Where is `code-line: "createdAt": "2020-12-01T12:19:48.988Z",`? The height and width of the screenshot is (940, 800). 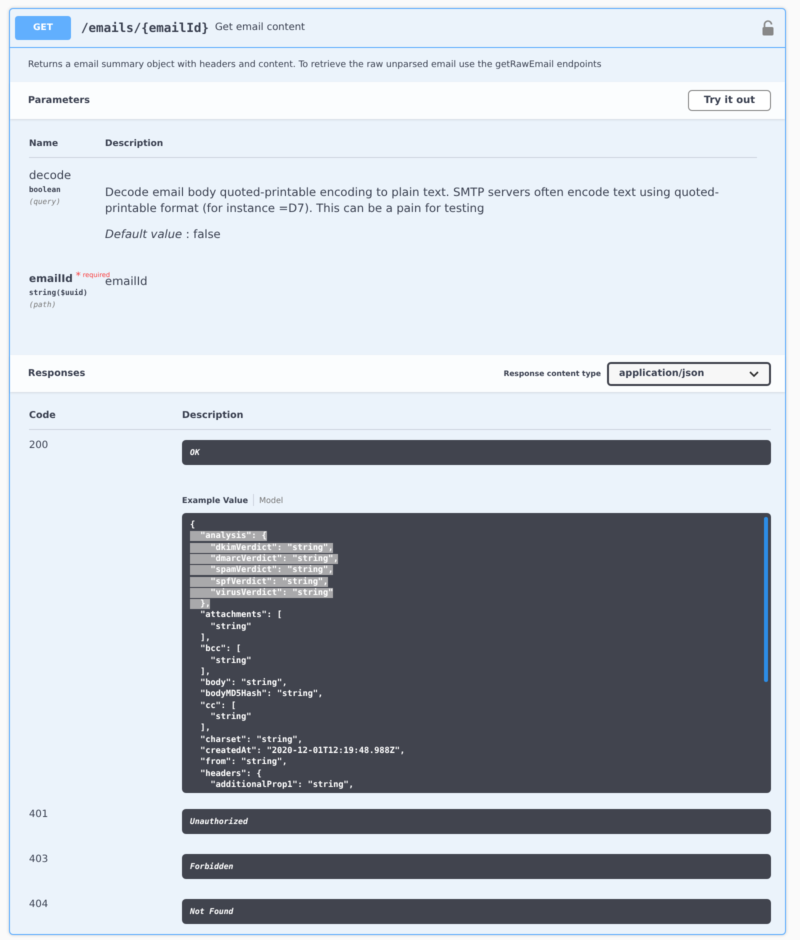 code-line: "createdAt": "2020-12-01T12:19:48.988Z", is located at coordinates (302, 751).